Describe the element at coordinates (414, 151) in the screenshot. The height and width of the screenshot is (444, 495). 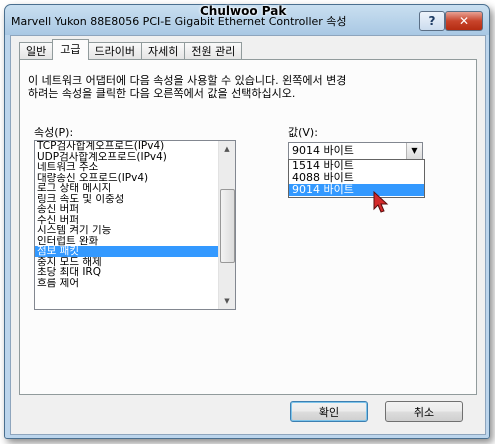
I see `chevron-down-icon: ▼` at that location.